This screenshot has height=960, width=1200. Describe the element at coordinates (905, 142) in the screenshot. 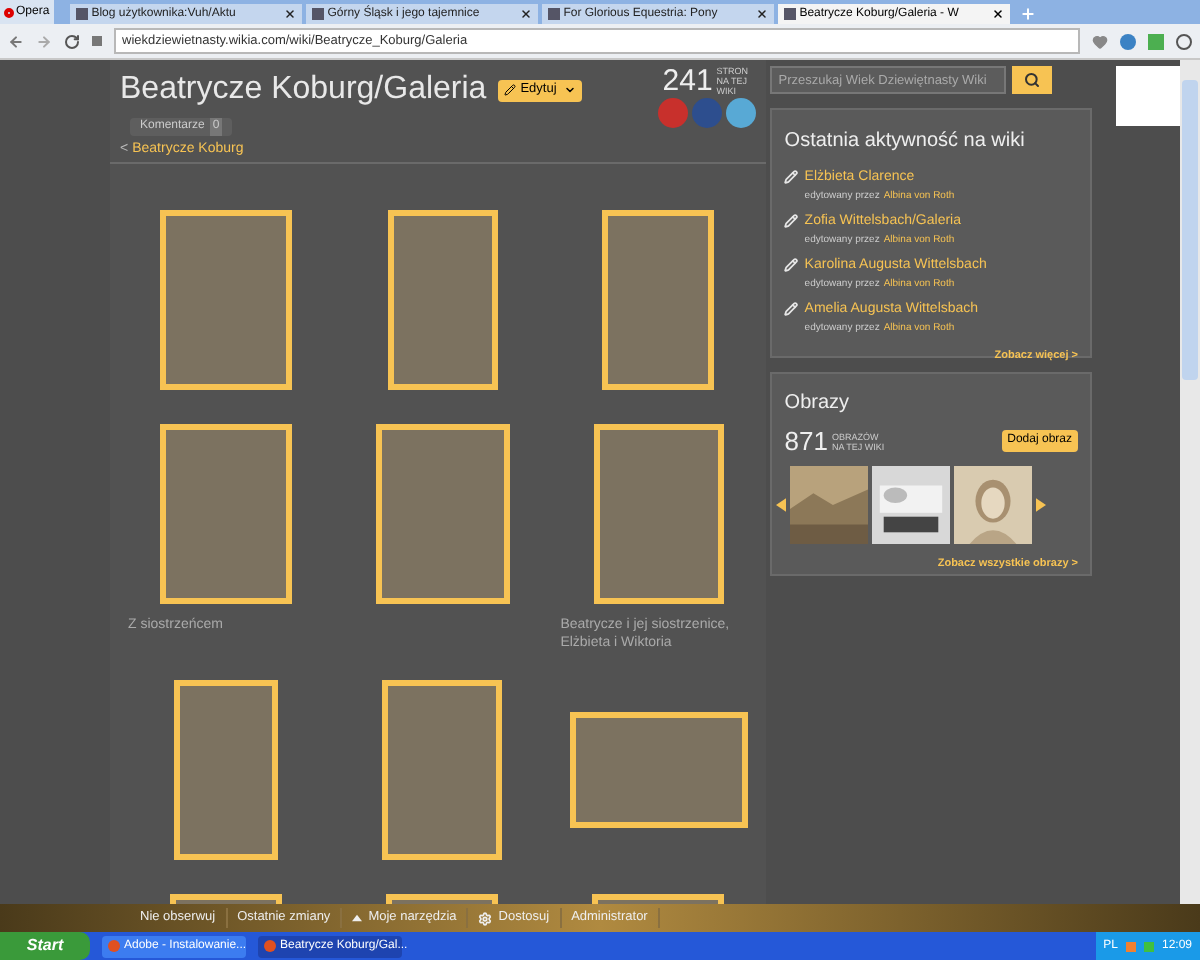

I see `panel-title: Ostatnia aktywność na wiki` at that location.